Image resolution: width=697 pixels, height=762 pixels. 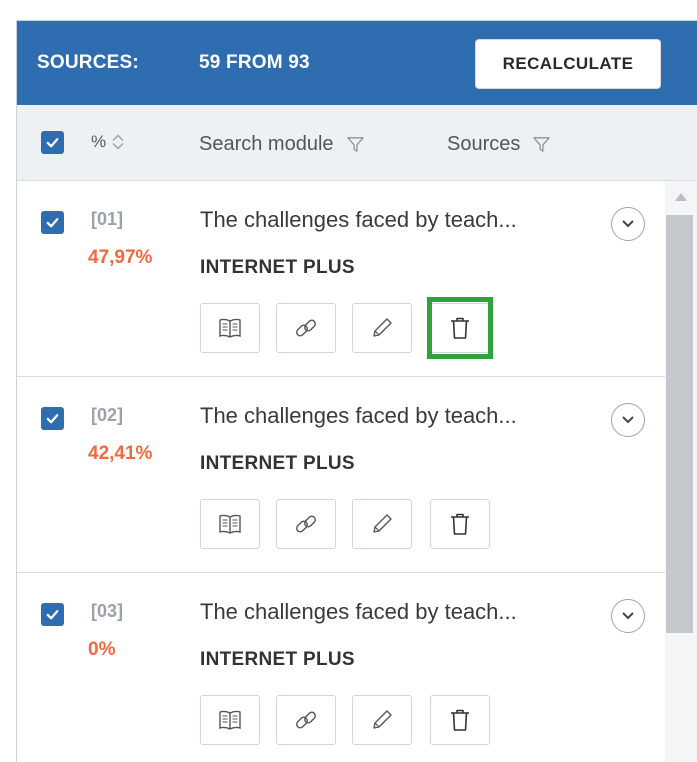 I want to click on row-percent: 47,97%, so click(x=120, y=257).